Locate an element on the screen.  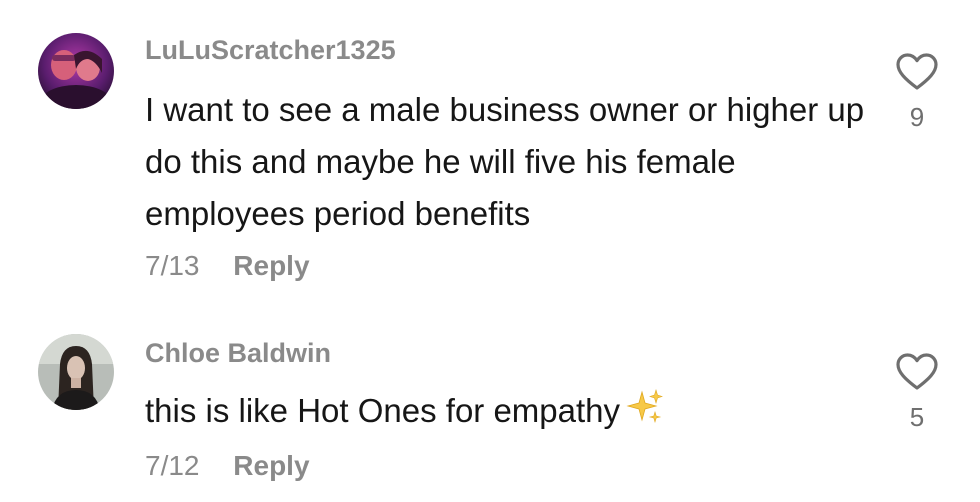
comment-meta: 7/13 Reply is located at coordinates (227, 266).